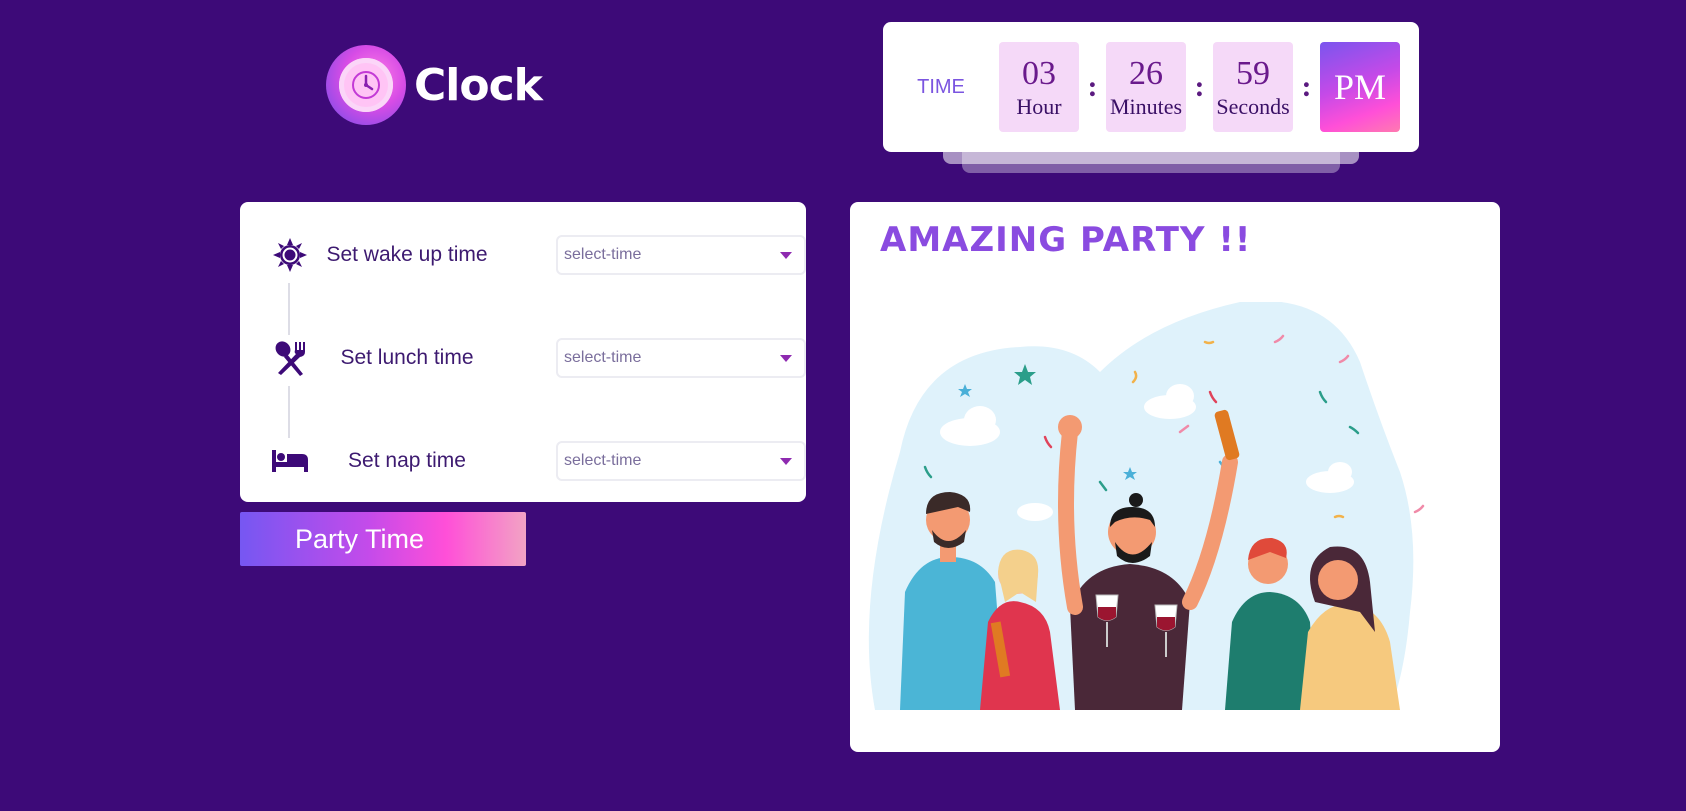  What do you see at coordinates (1039, 106) in the screenshot?
I see `hour-unit: Hour` at bounding box center [1039, 106].